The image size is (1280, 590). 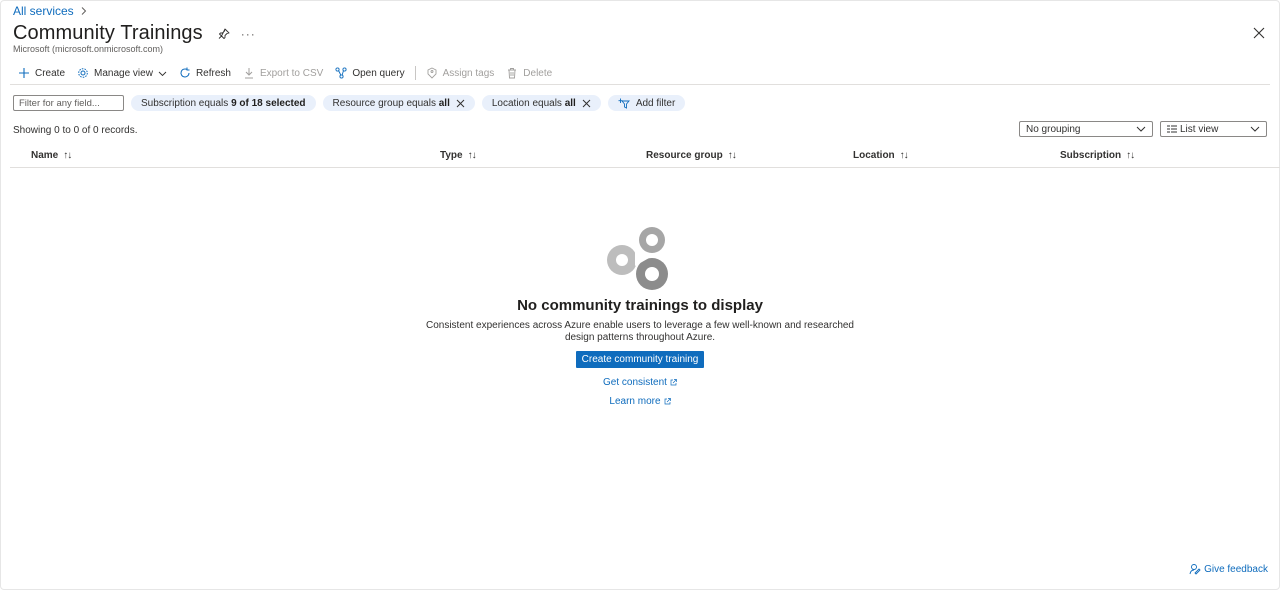 What do you see at coordinates (1195, 569) in the screenshot?
I see `feedback-icon` at bounding box center [1195, 569].